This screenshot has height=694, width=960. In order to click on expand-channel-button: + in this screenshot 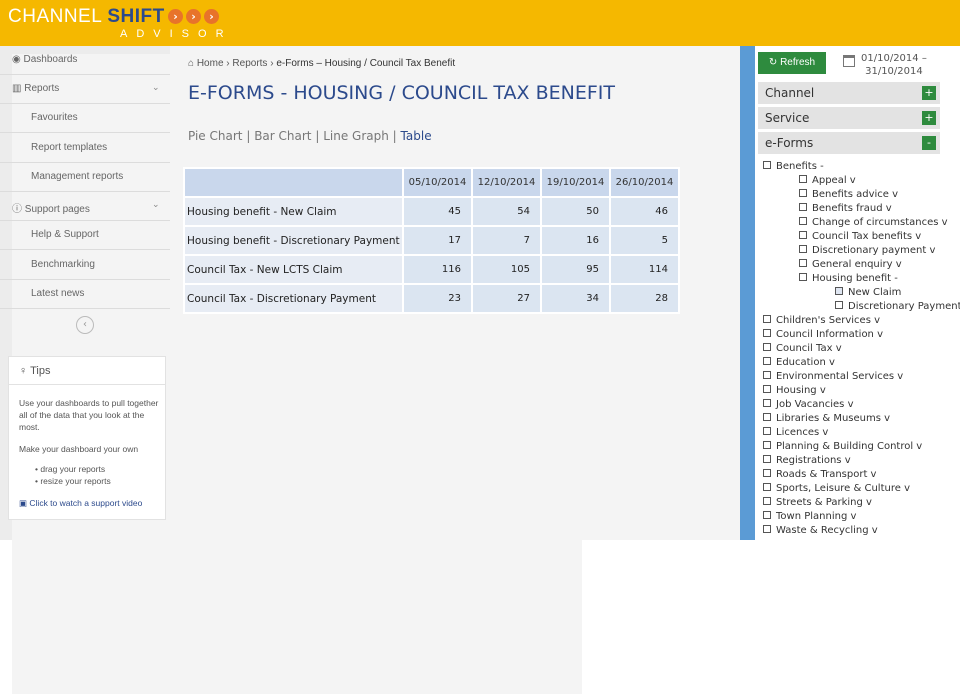, I will do `click(929, 93)`.